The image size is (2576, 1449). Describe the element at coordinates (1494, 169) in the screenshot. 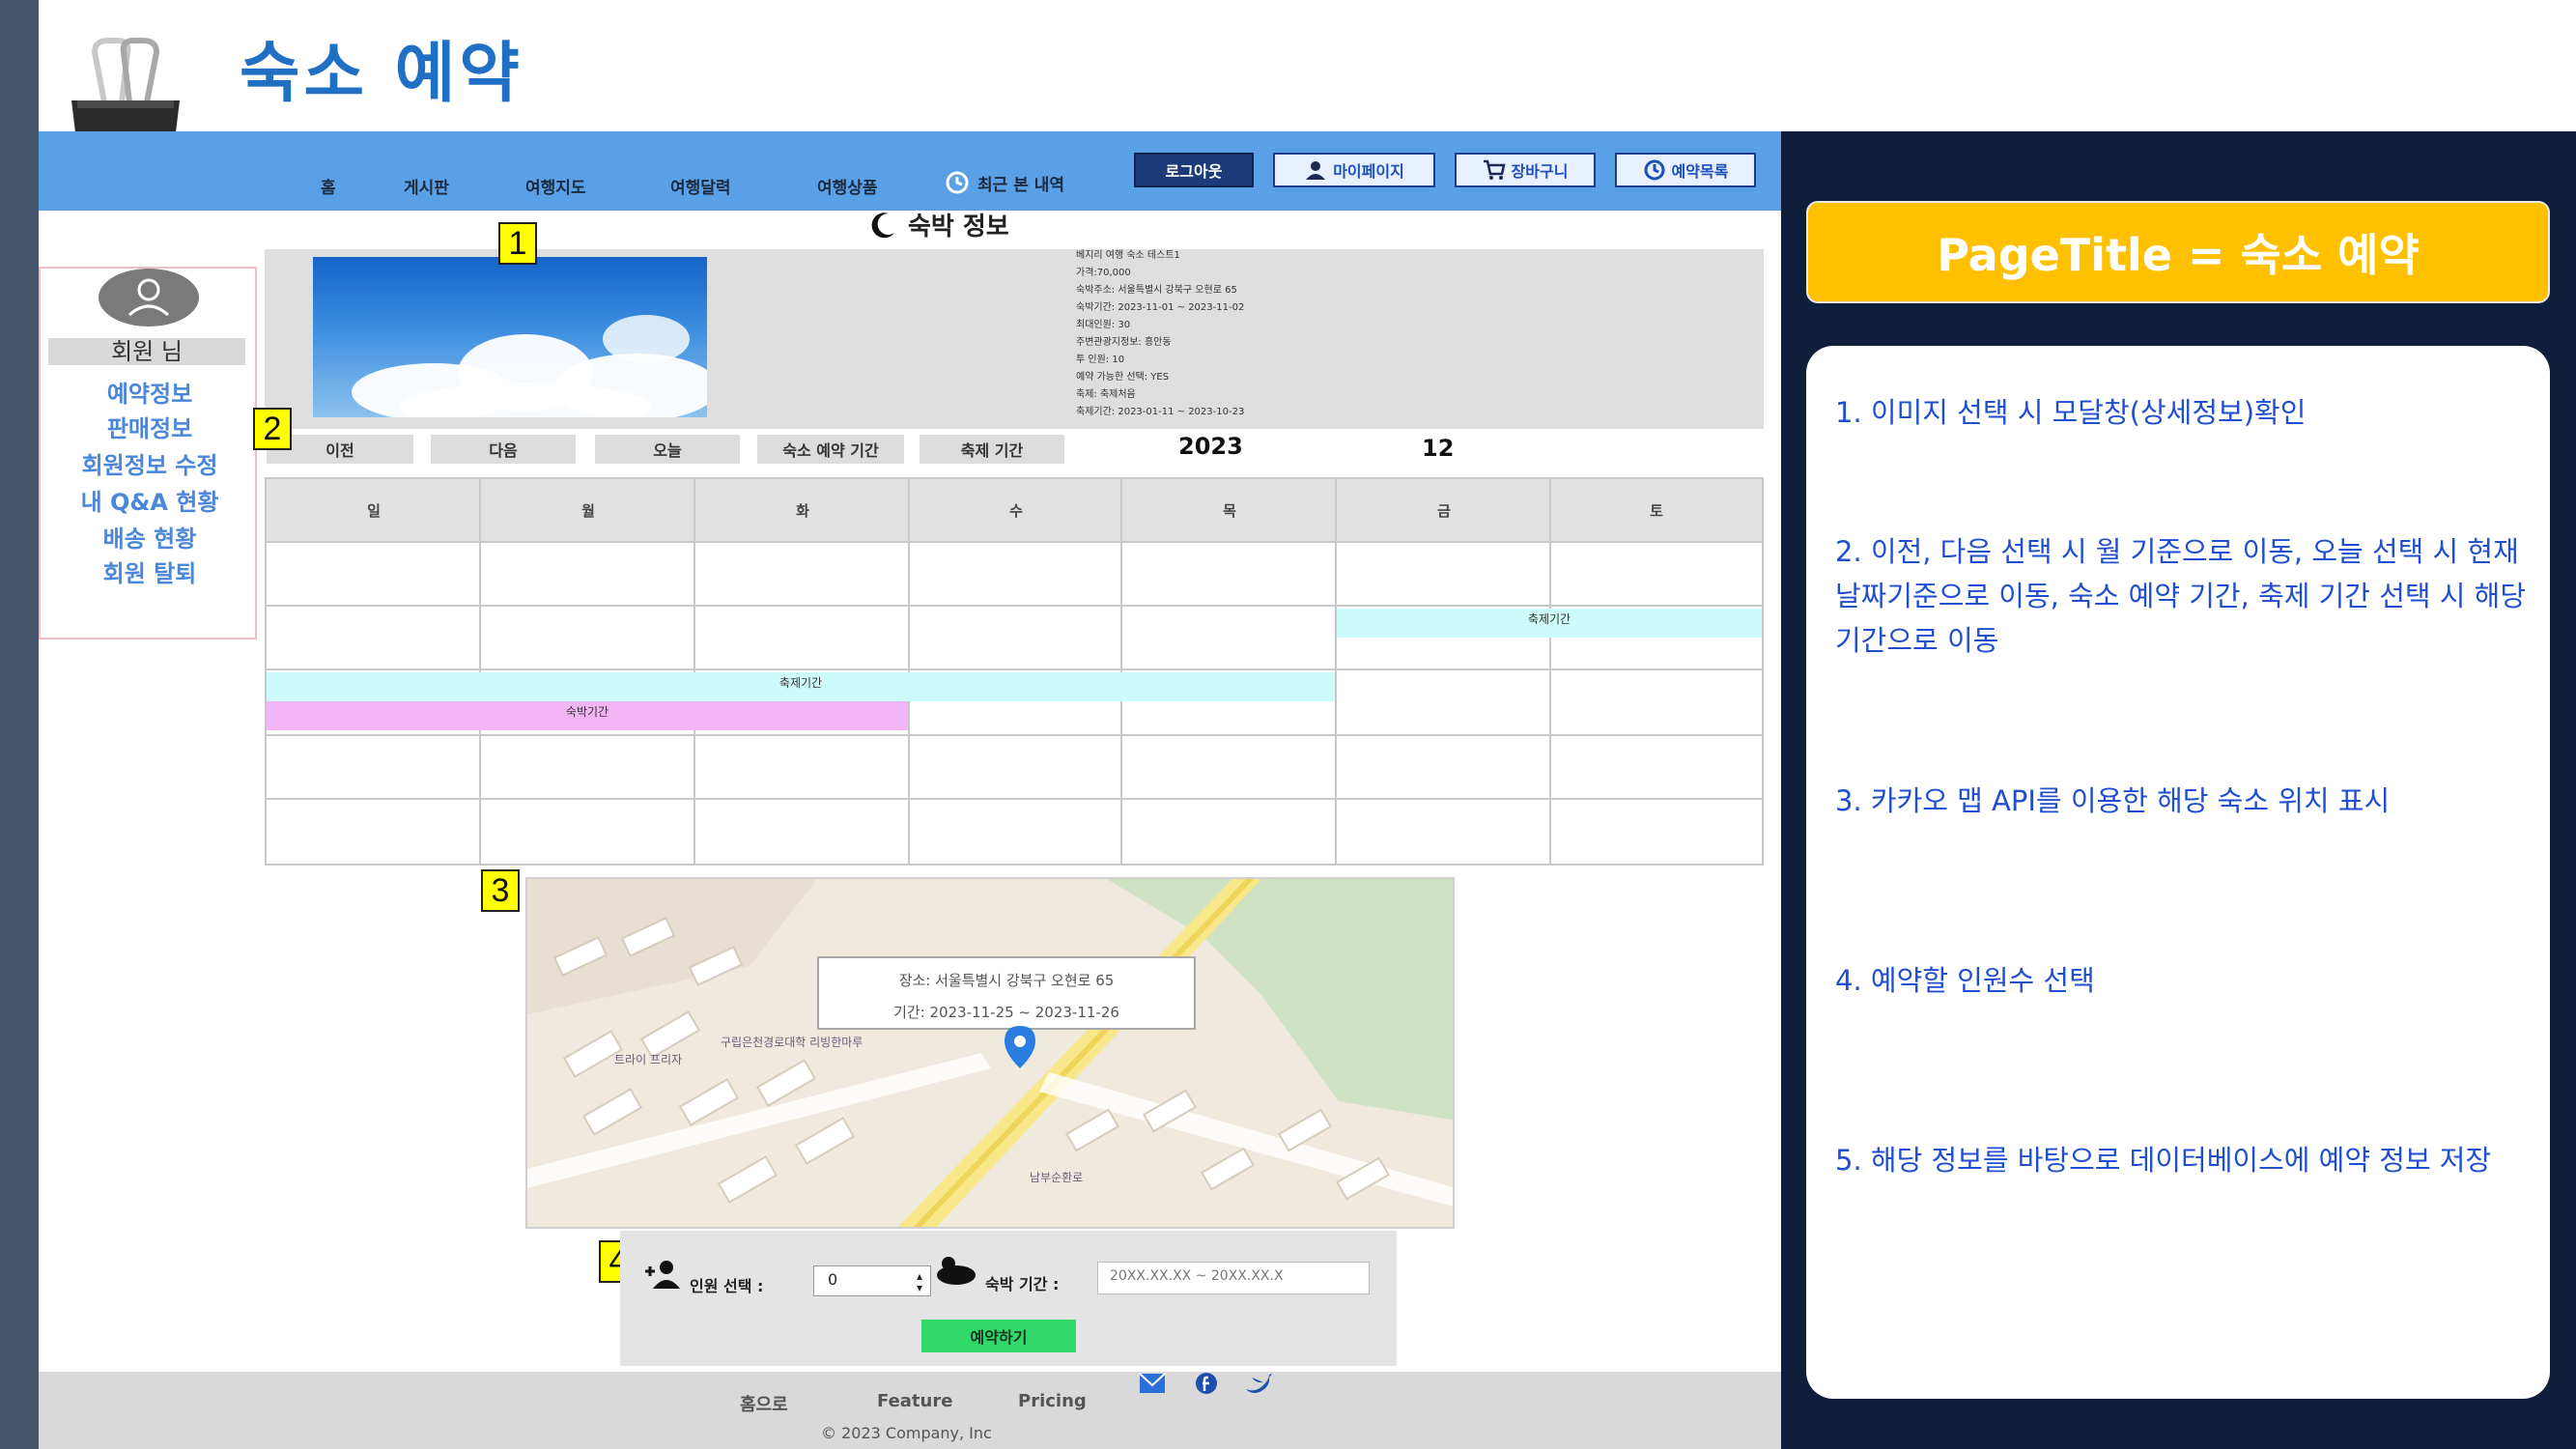

I see `cart-icon` at that location.